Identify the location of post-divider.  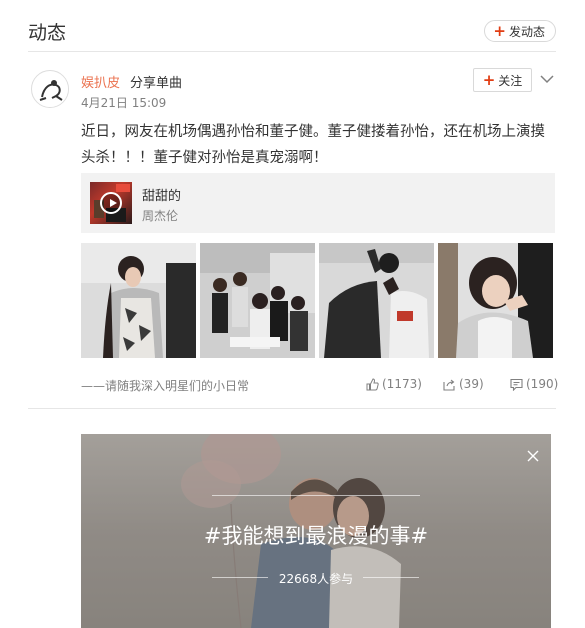
(292, 408).